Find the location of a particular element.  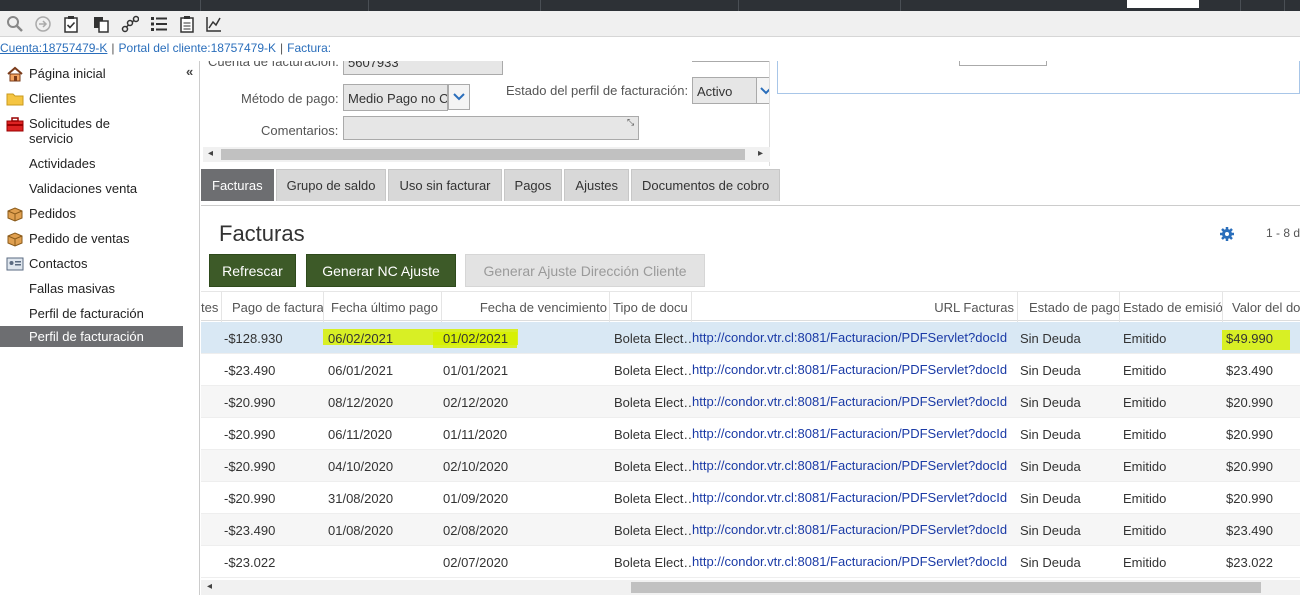

copy-icon is located at coordinates (101, 24).